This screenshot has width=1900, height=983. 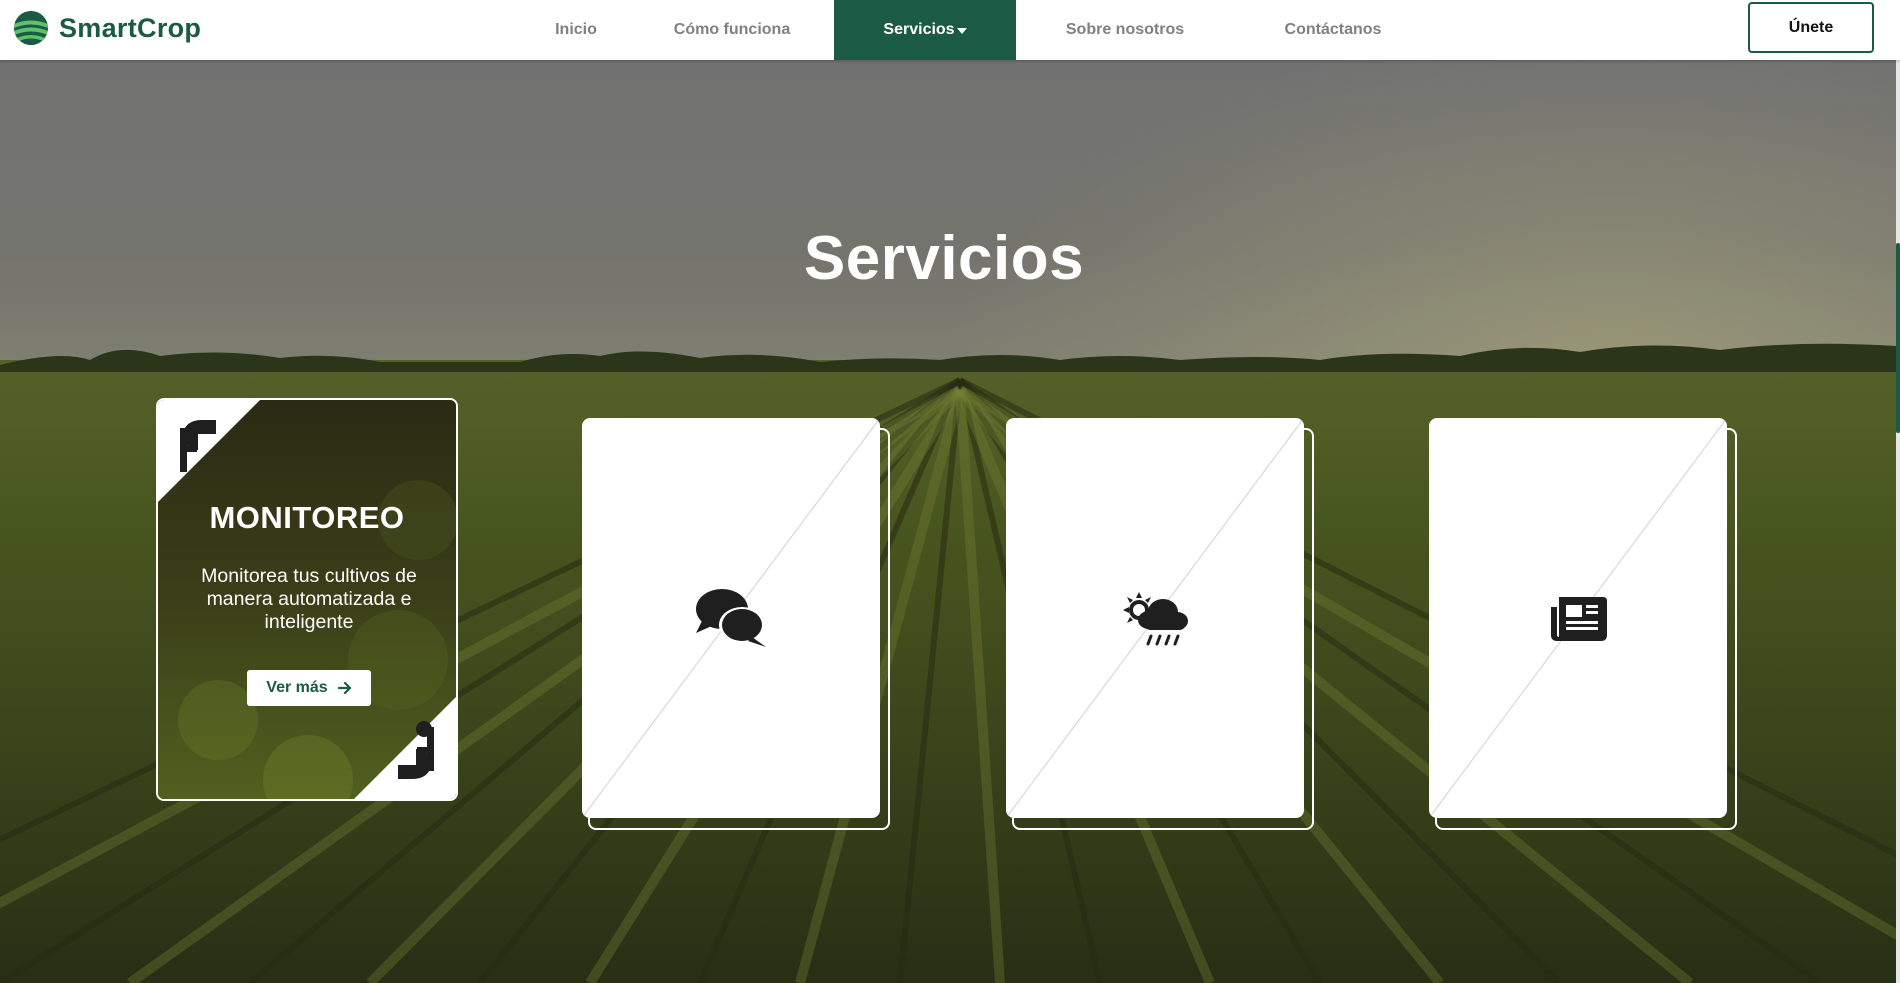 I want to click on caret-down-icon, so click(x=961, y=31).